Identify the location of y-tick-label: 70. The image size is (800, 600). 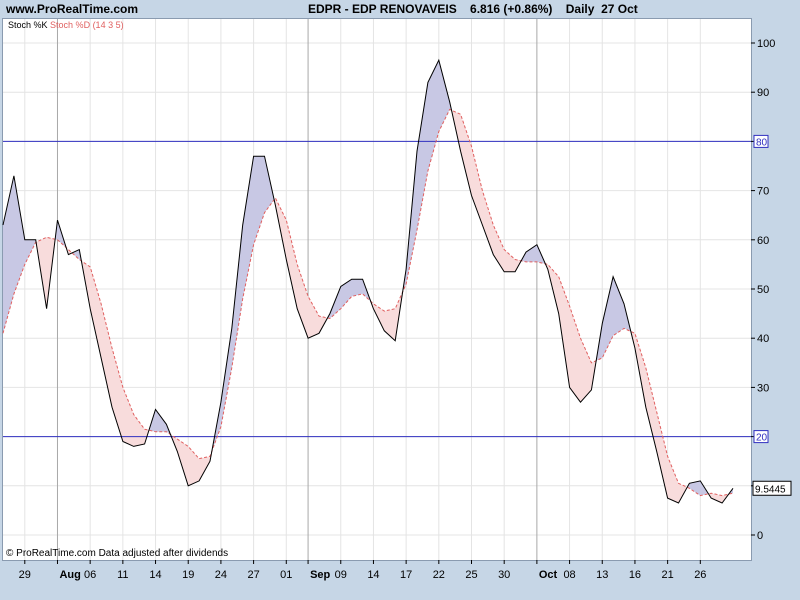
(763, 192).